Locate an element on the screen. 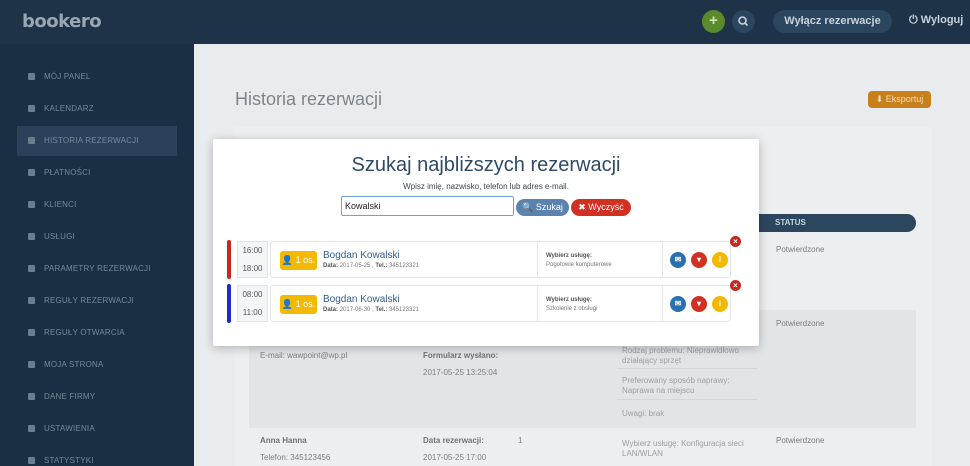 This screenshot has width=970, height=466. start-time: 08:00 is located at coordinates (252, 294).